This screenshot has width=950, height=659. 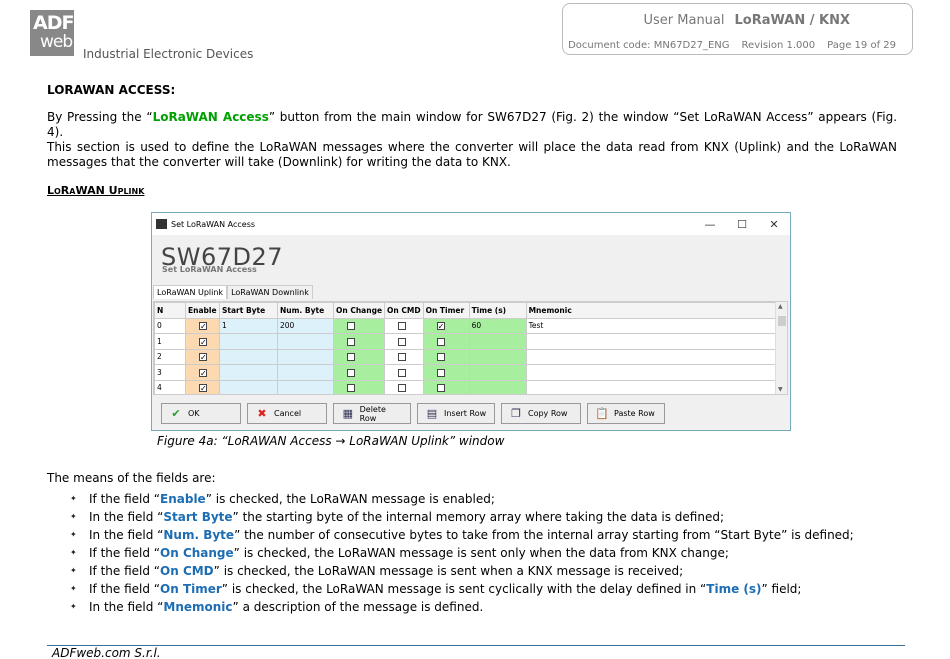 I want to click on maximize-icon: ☐, so click(x=742, y=224).